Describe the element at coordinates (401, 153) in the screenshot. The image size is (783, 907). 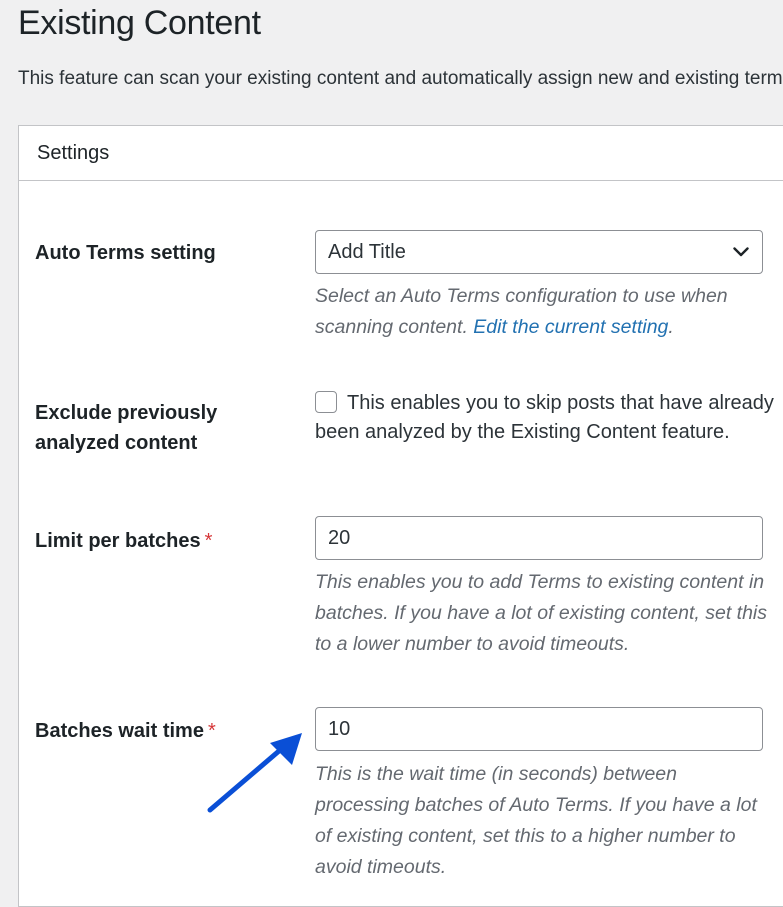
I see `panel-header: Settings` at that location.